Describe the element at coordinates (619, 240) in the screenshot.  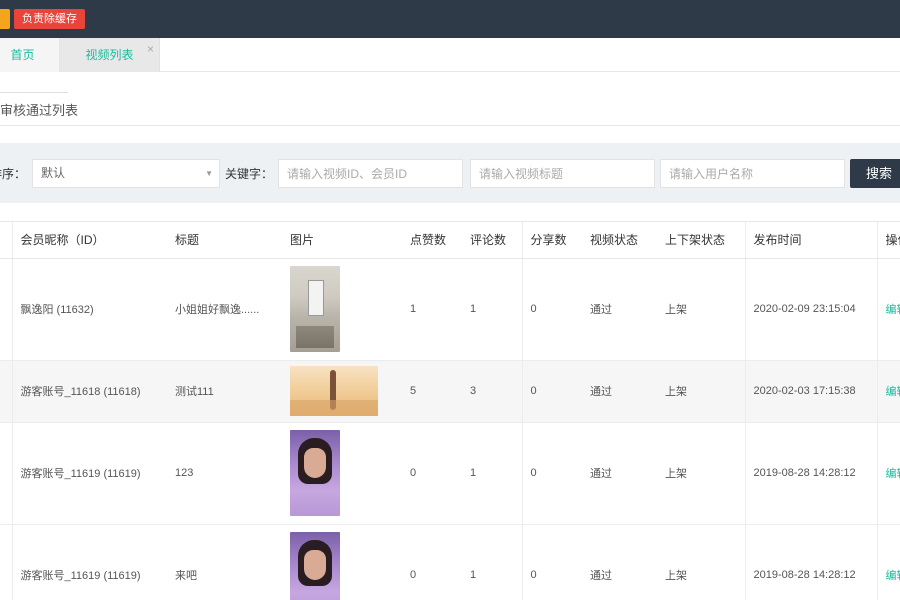
I see `col-header-status: 视频状态` at that location.